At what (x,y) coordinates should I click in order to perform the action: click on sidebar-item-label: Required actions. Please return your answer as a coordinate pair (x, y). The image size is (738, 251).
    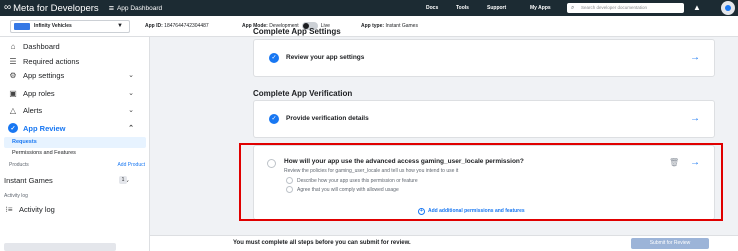
    Looking at the image, I should click on (51, 61).